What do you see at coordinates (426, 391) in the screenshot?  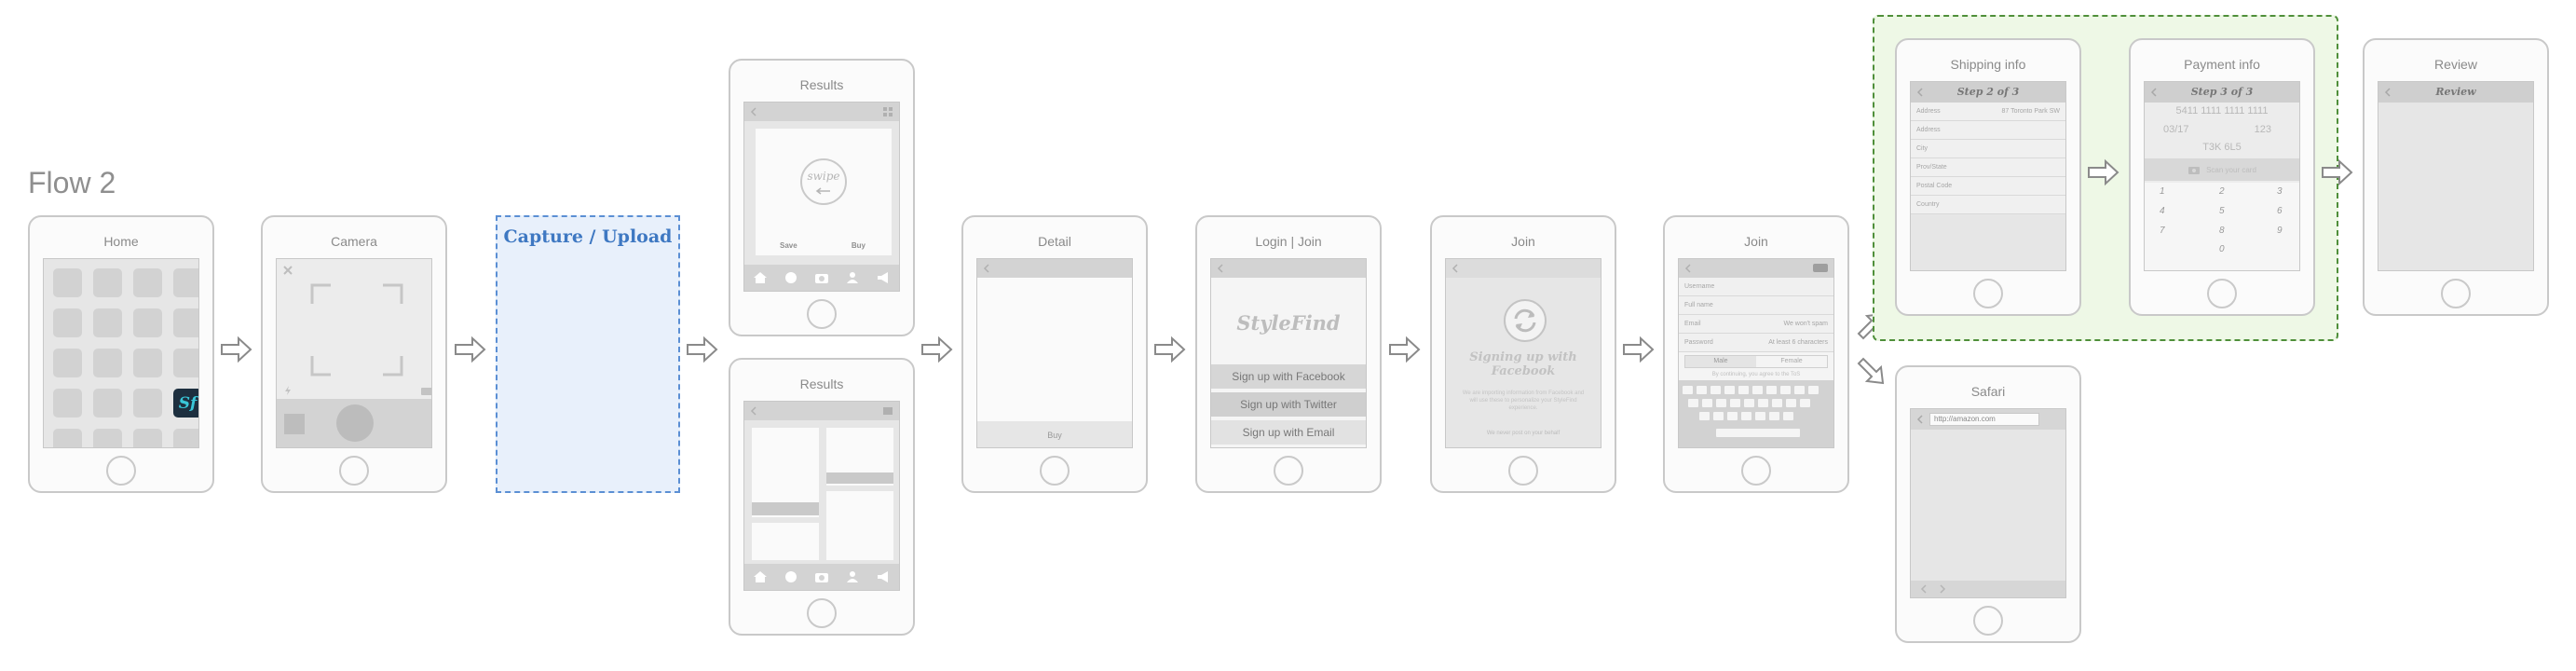 I see `switch-camera-icon` at bounding box center [426, 391].